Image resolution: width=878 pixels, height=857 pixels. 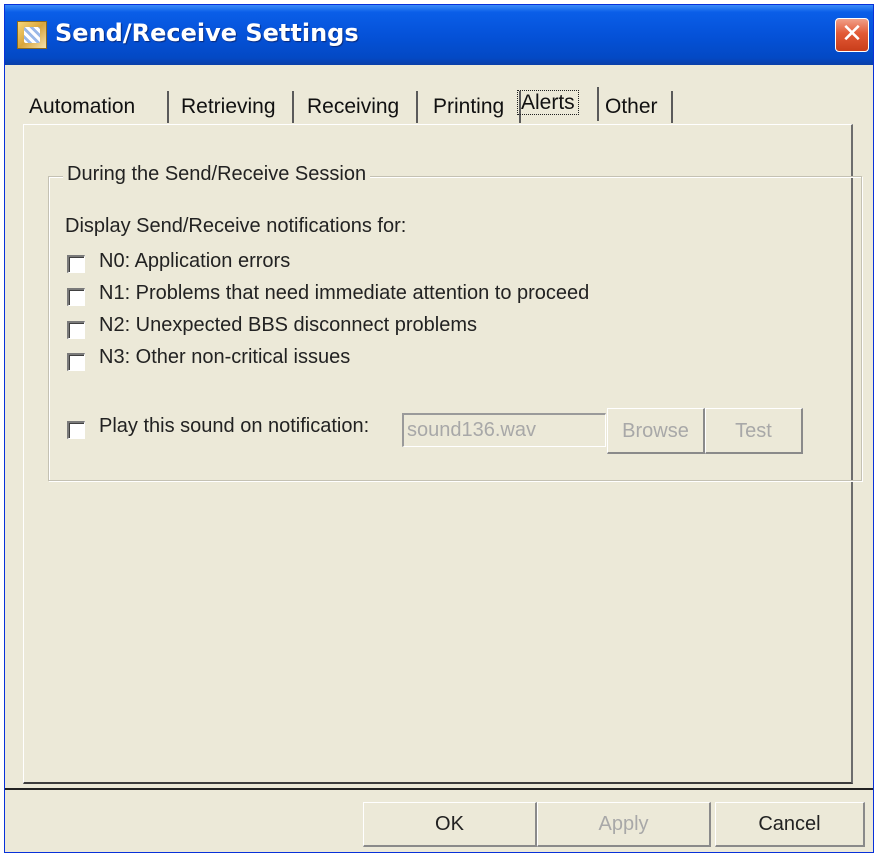 What do you see at coordinates (76, 330) in the screenshot?
I see `checkbox-n2` at bounding box center [76, 330].